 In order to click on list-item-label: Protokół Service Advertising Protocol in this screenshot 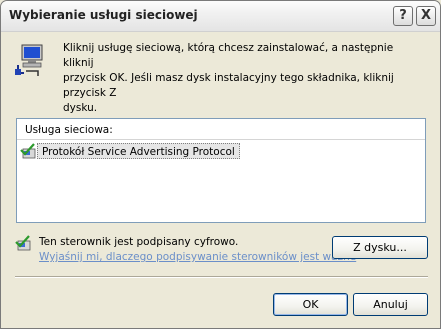, I will do `click(138, 151)`.